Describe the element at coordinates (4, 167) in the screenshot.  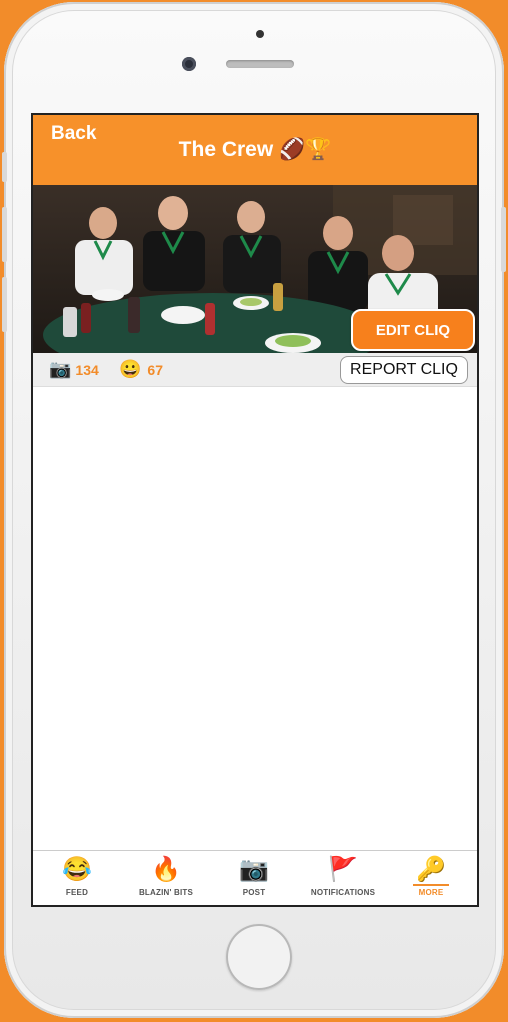
I see `mute-switch` at that location.